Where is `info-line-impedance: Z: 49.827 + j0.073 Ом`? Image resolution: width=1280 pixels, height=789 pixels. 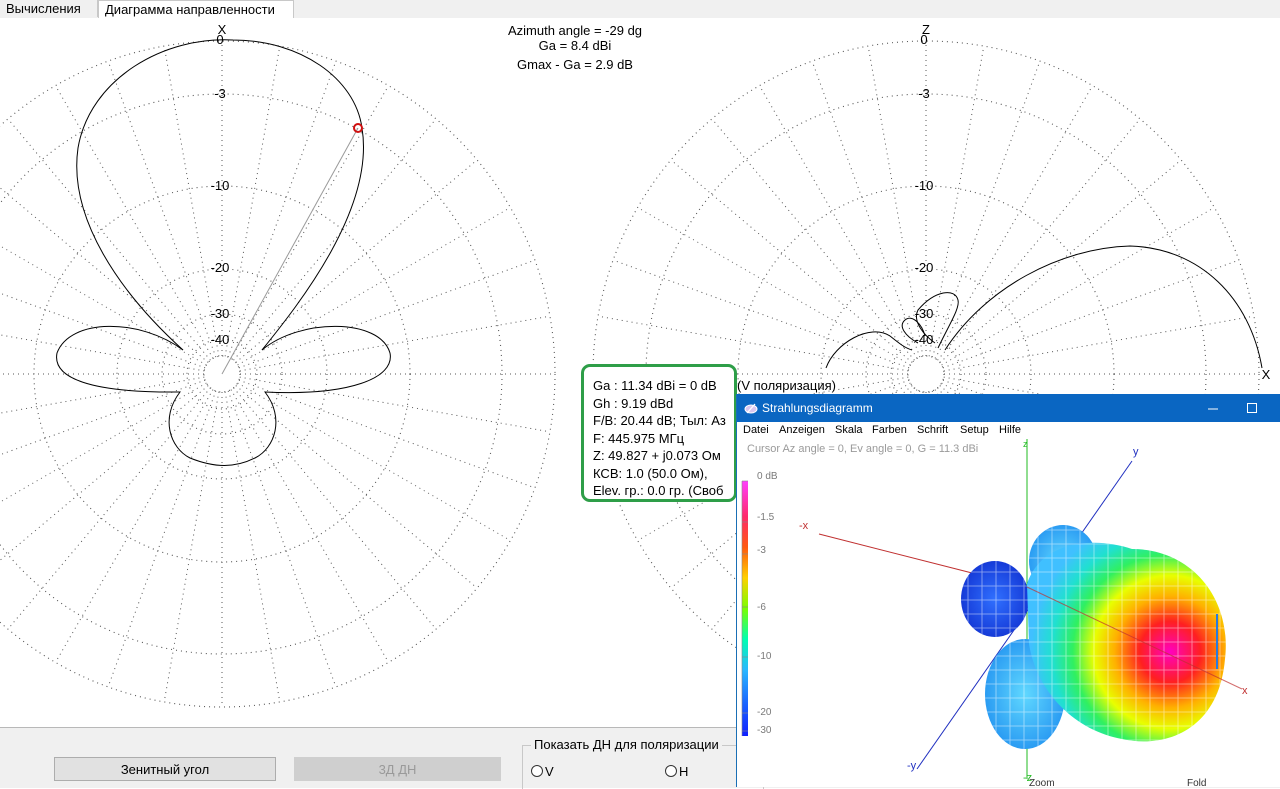 info-line-impedance: Z: 49.827 + j0.073 Ом is located at coordinates (657, 455).